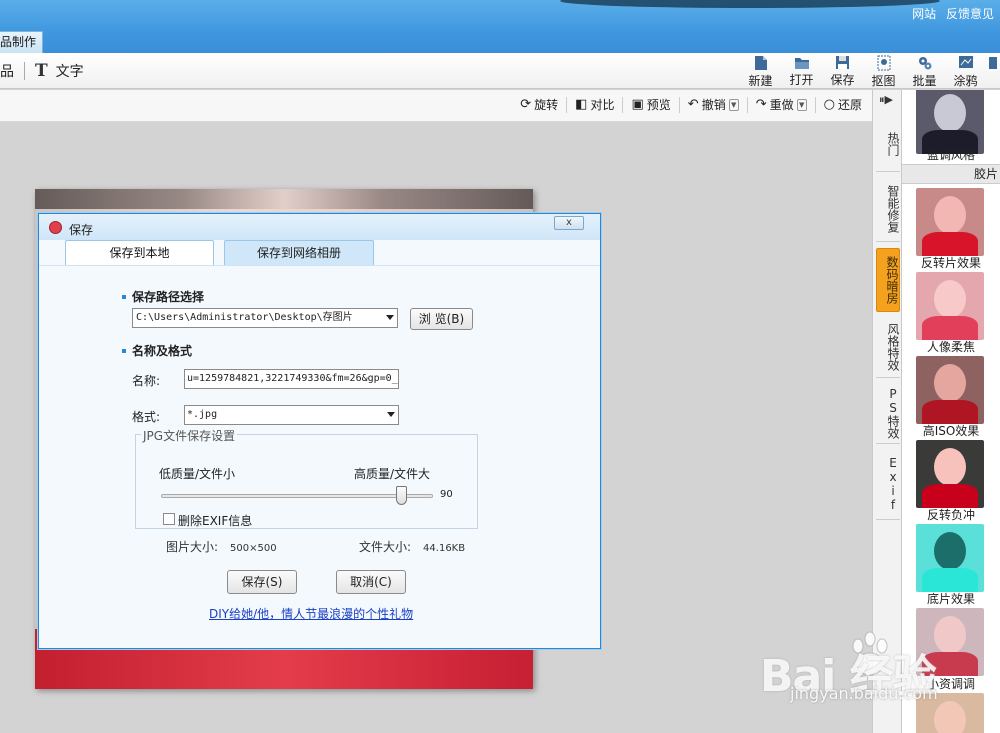 This screenshot has height=733, width=1000. Describe the element at coordinates (965, 71) in the screenshot. I see `doodle-button: 涂鸦` at that location.